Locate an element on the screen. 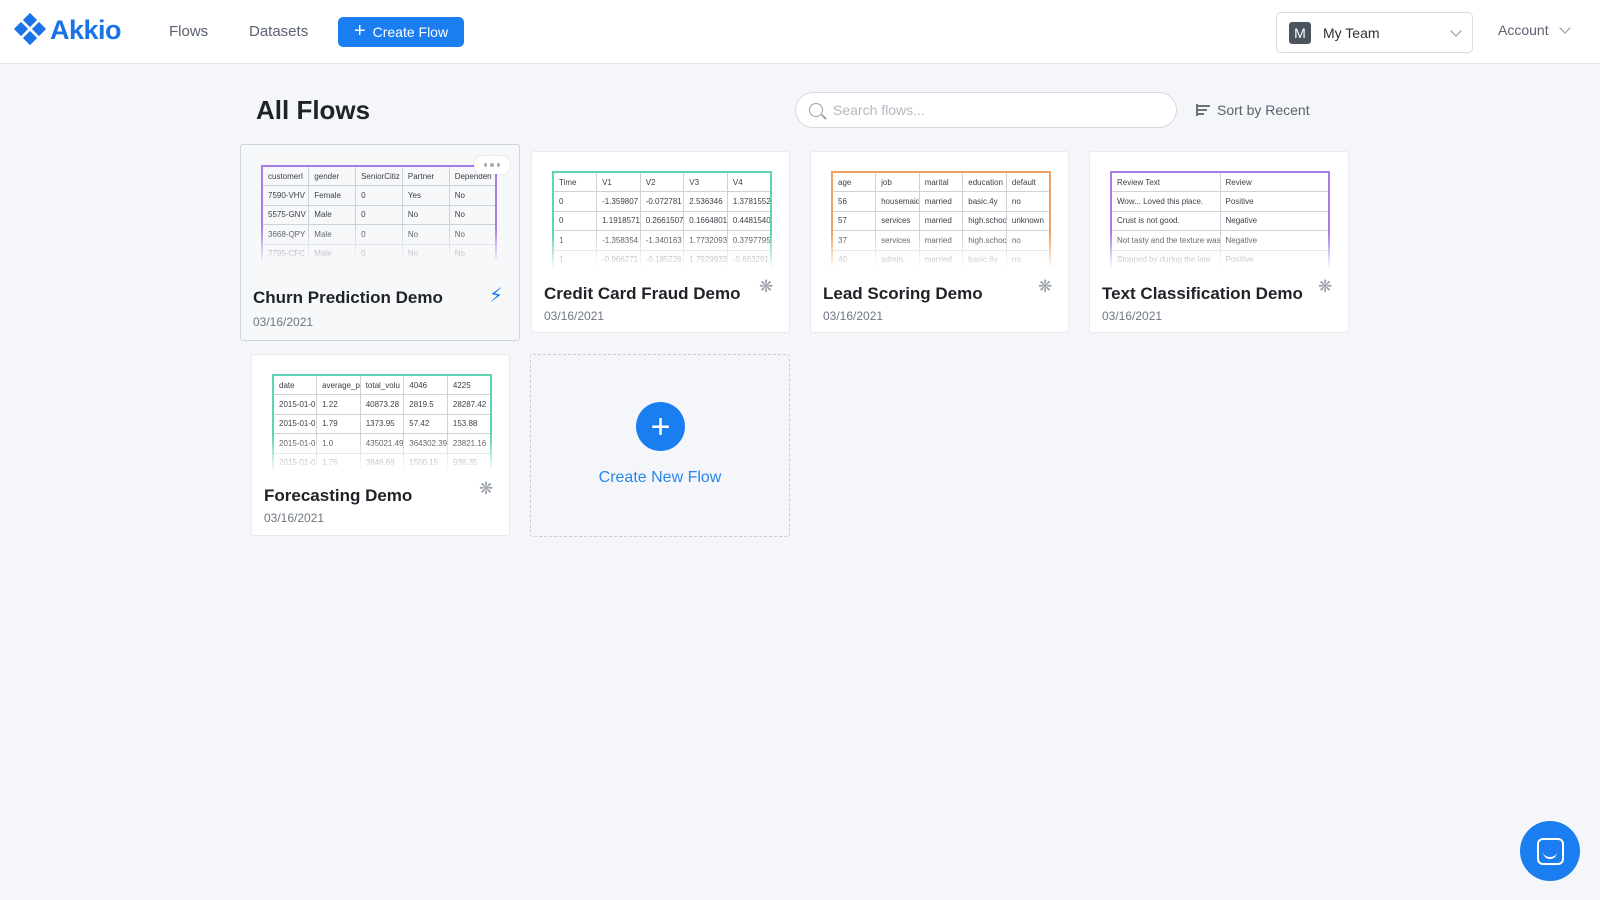 The image size is (1600, 900). flow-title: Lead Scoring Demo is located at coordinates (903, 293).